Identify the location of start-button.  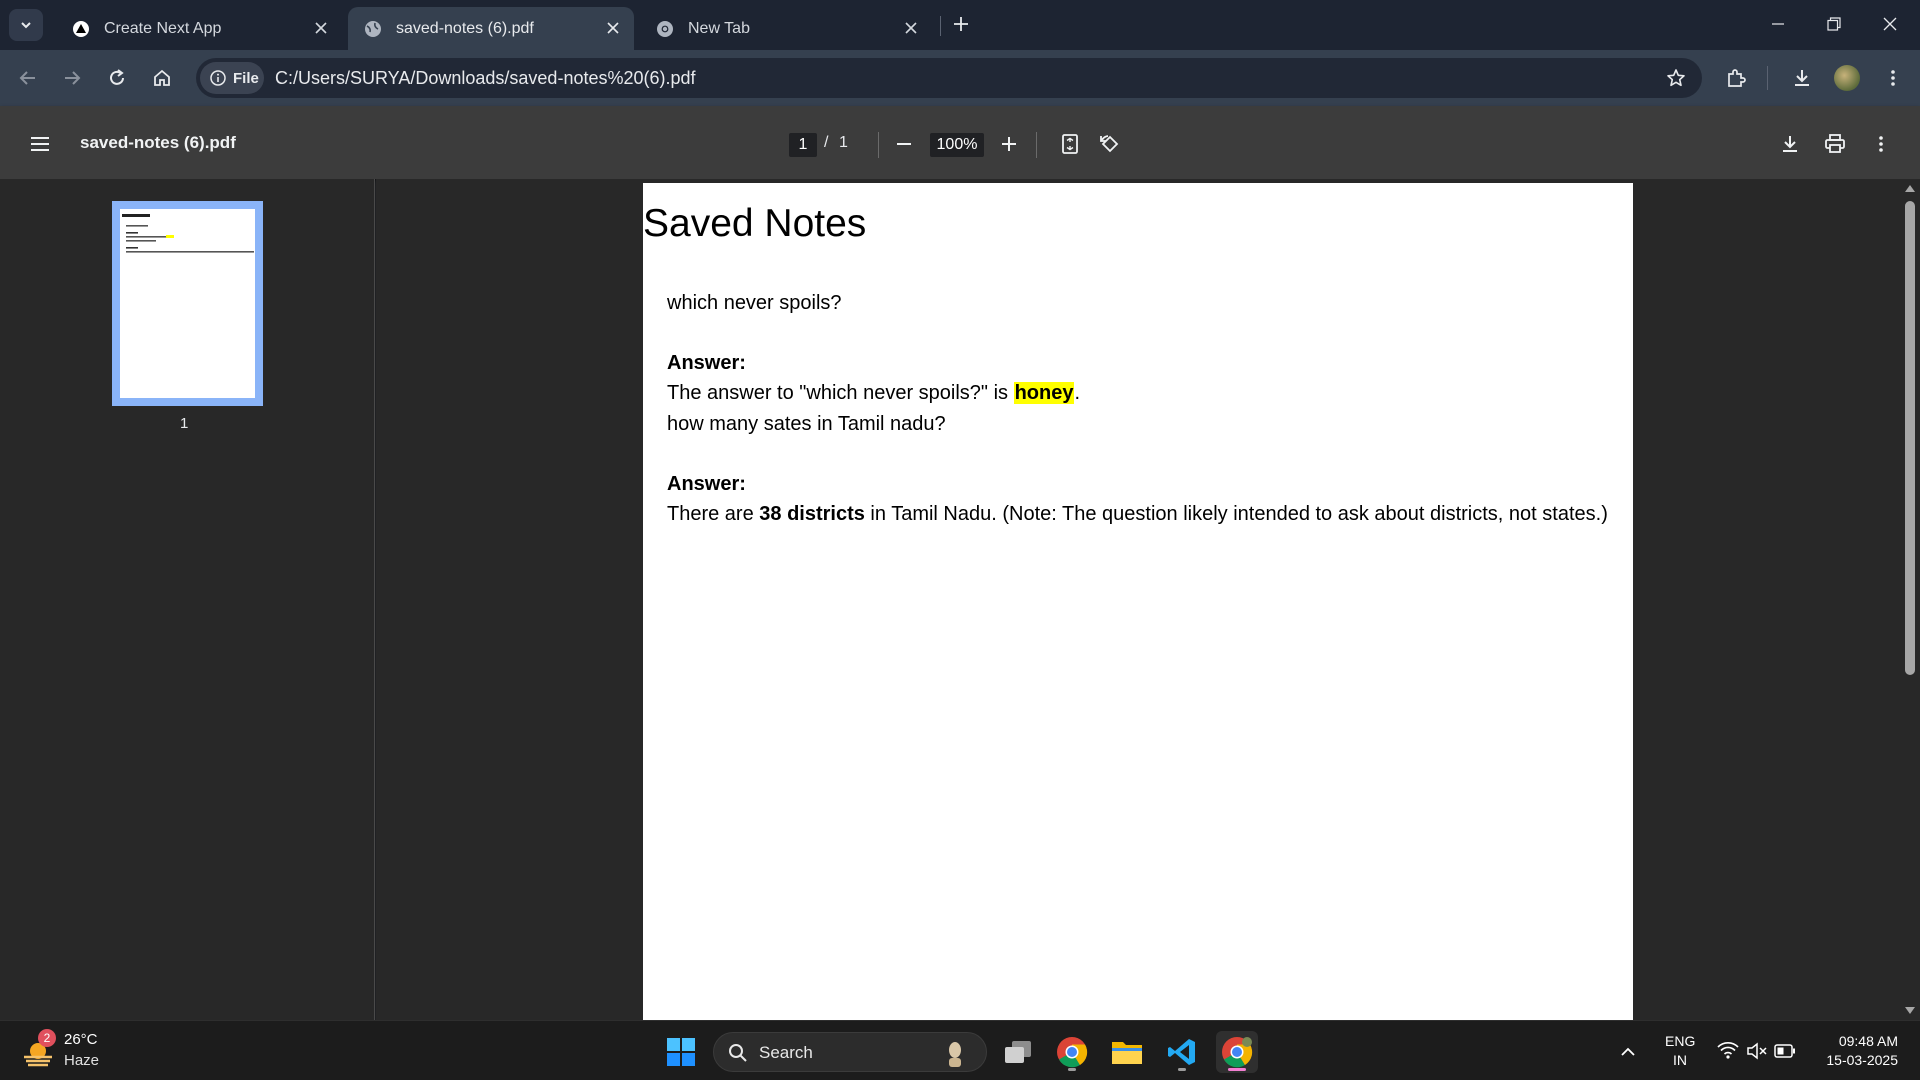
(681, 1052).